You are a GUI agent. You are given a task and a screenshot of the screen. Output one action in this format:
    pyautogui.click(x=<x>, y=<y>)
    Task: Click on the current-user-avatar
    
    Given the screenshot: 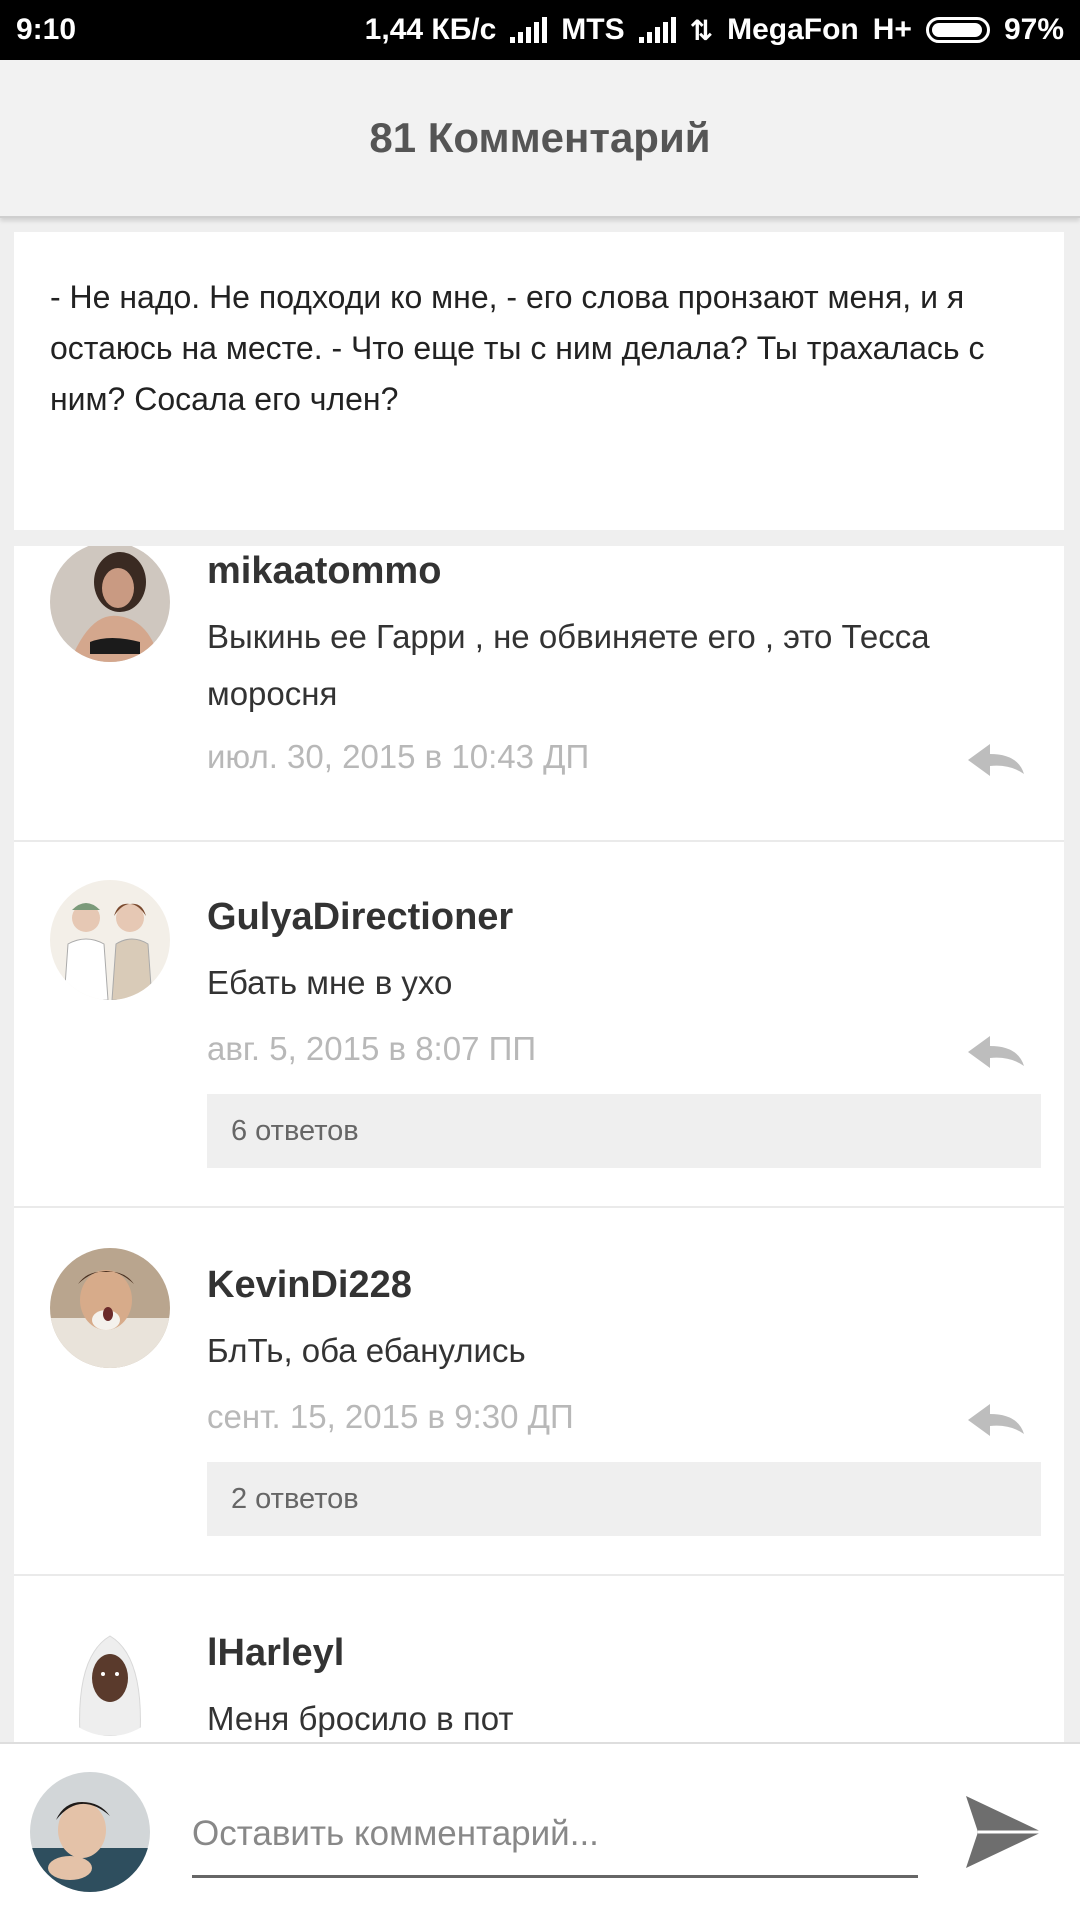 What is the action you would take?
    pyautogui.click(x=90, y=1832)
    